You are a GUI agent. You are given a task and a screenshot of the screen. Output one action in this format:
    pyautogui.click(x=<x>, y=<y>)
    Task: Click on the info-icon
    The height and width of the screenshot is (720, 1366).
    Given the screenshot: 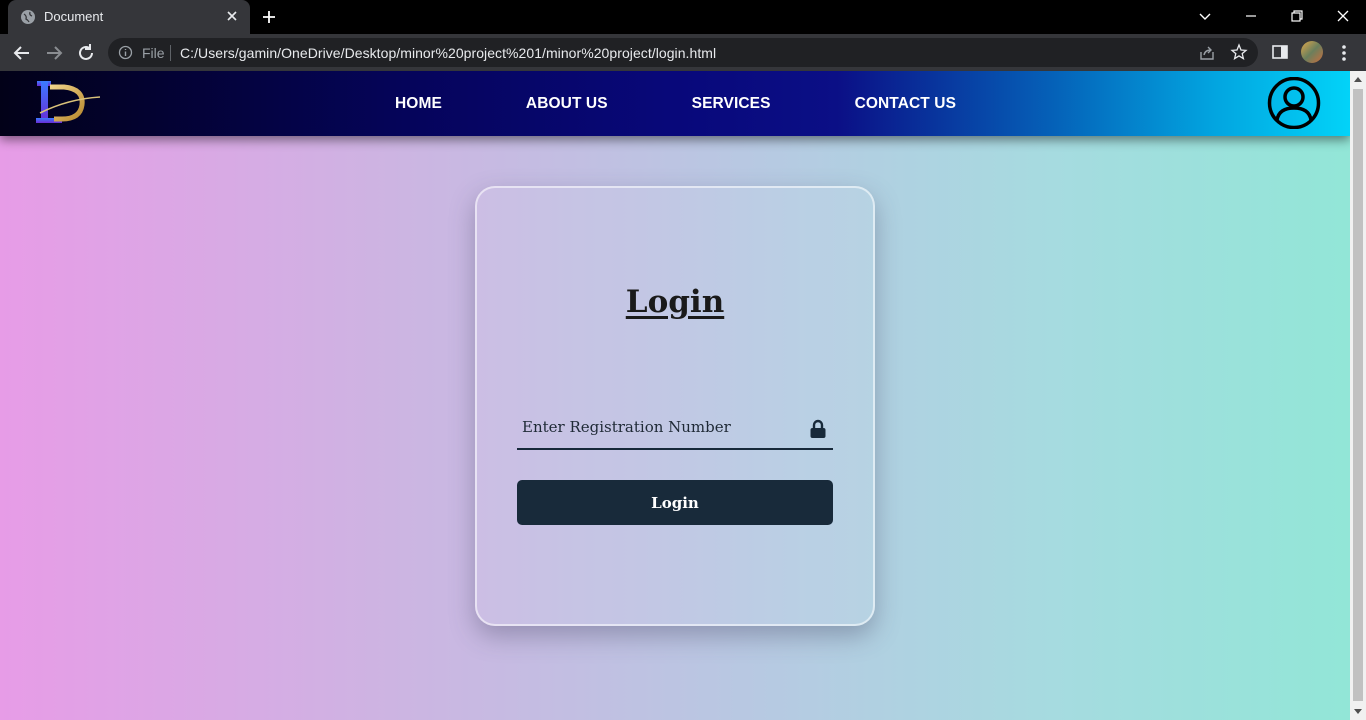 What is the action you would take?
    pyautogui.click(x=125, y=52)
    